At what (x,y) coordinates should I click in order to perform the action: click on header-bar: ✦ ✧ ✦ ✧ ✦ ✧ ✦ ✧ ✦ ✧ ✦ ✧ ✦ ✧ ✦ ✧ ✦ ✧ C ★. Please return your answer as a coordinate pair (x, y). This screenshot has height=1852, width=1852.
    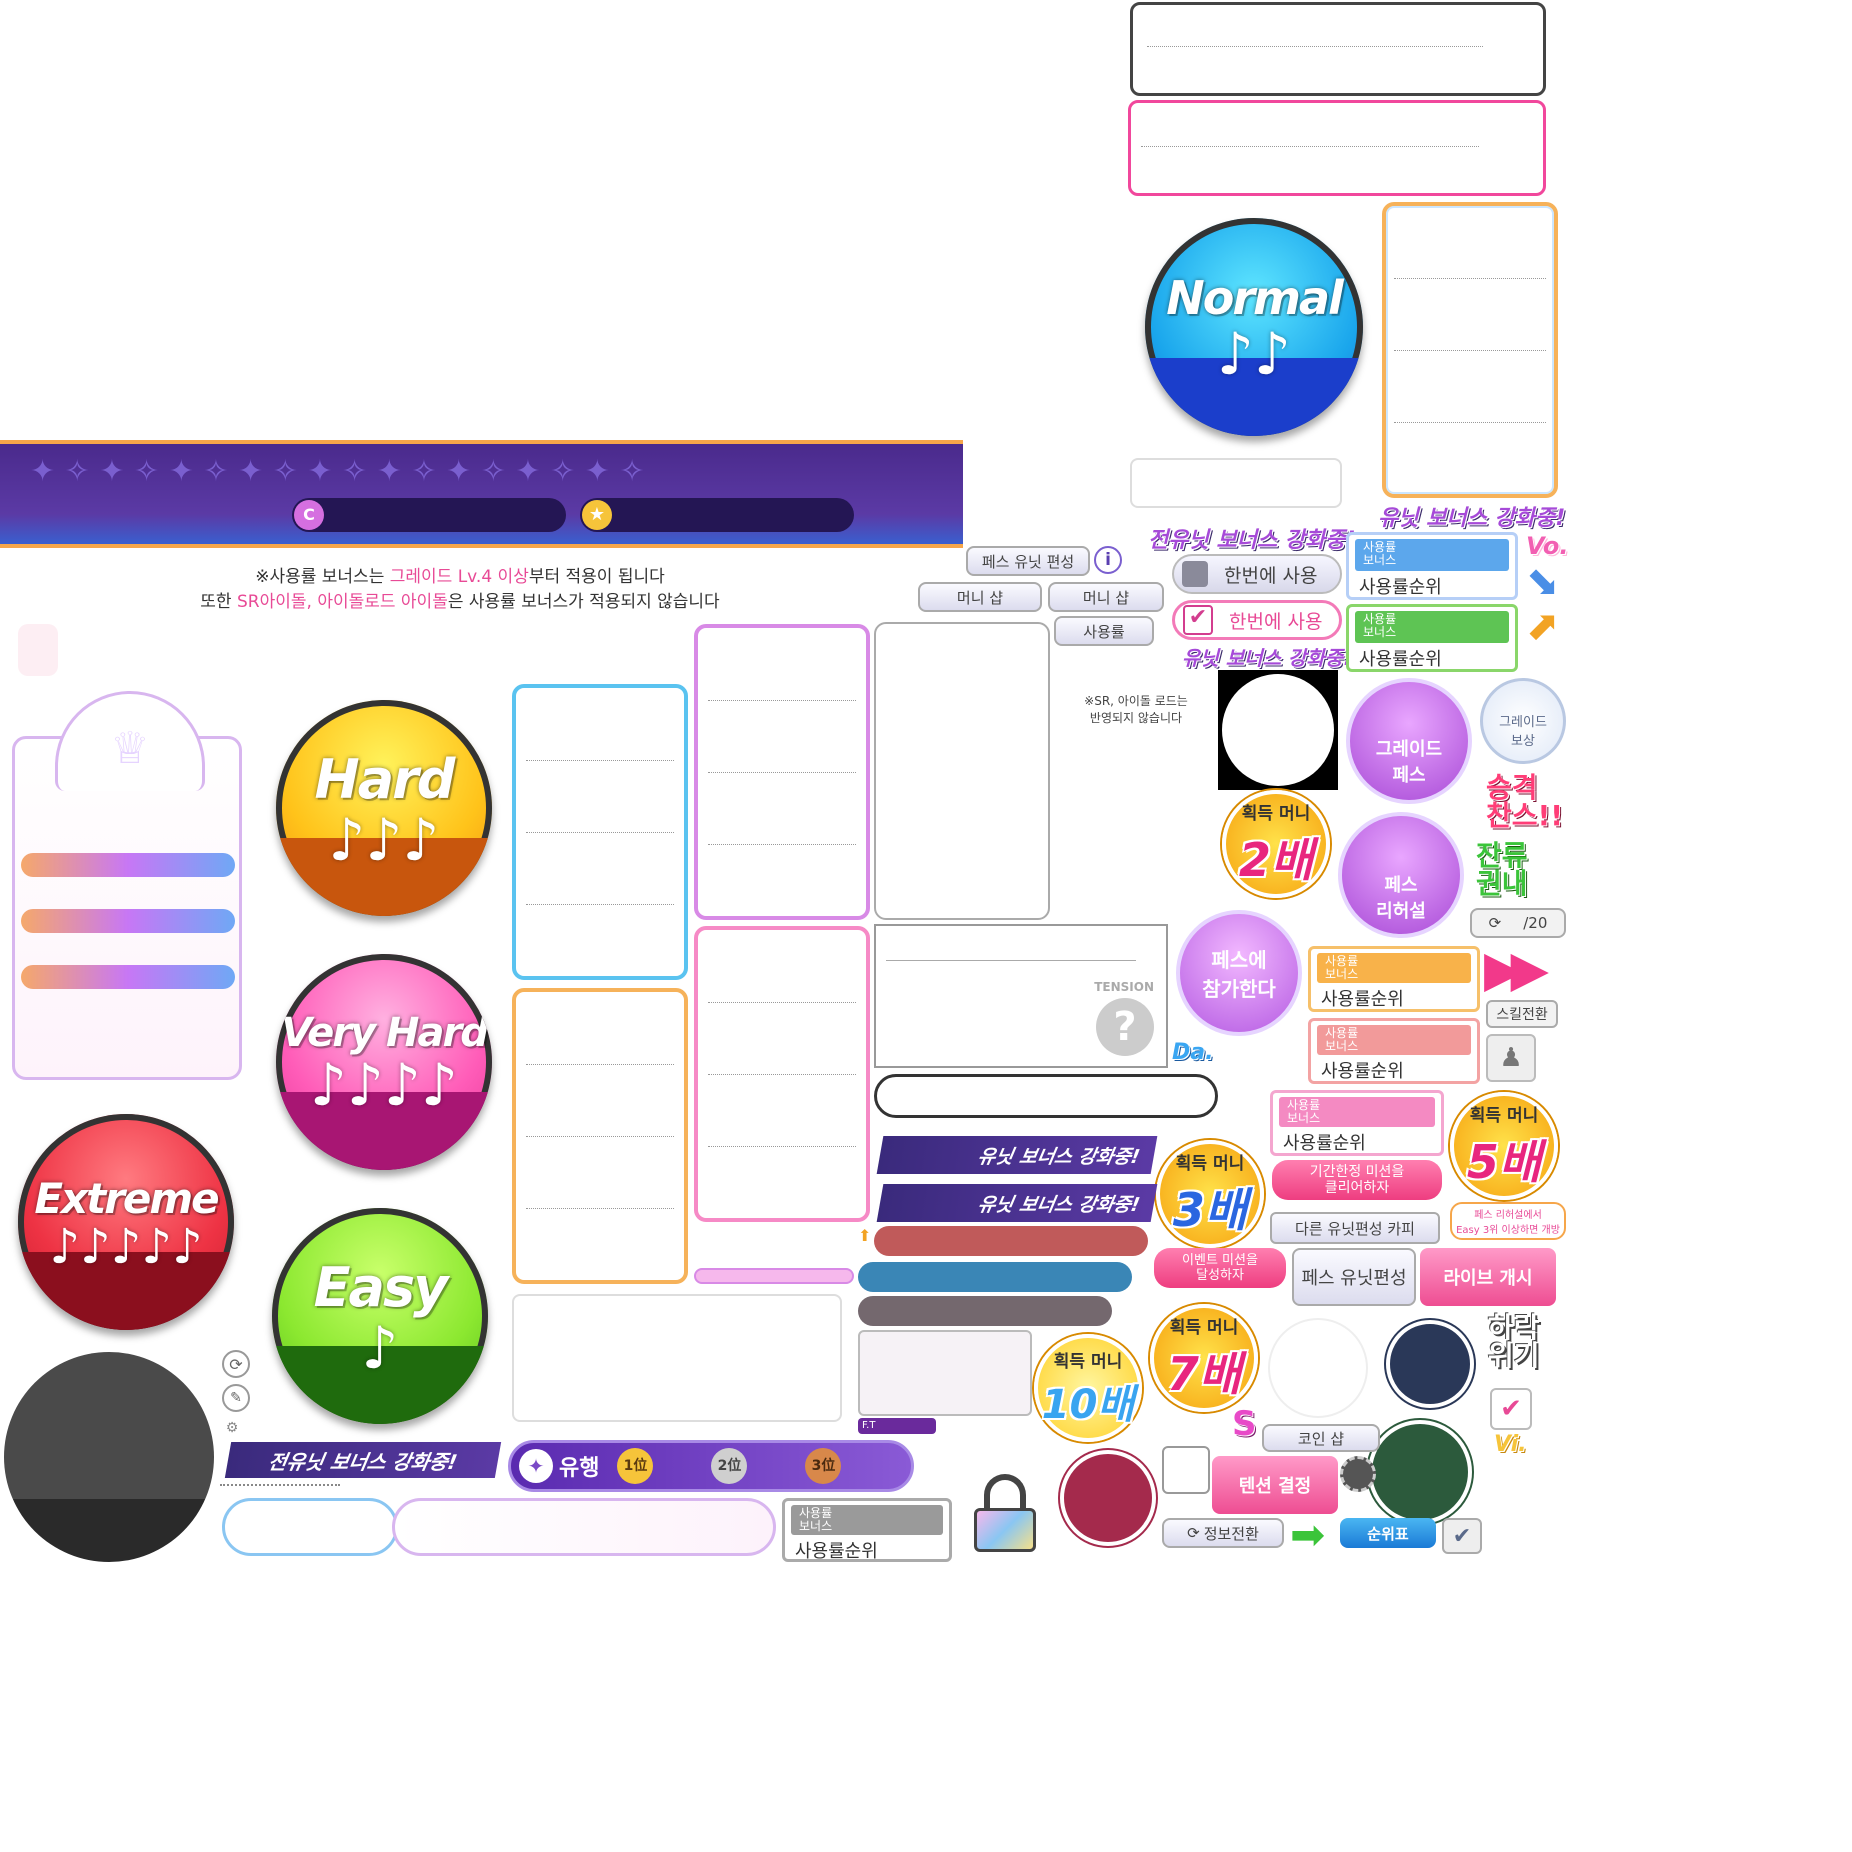
    Looking at the image, I should click on (481, 494).